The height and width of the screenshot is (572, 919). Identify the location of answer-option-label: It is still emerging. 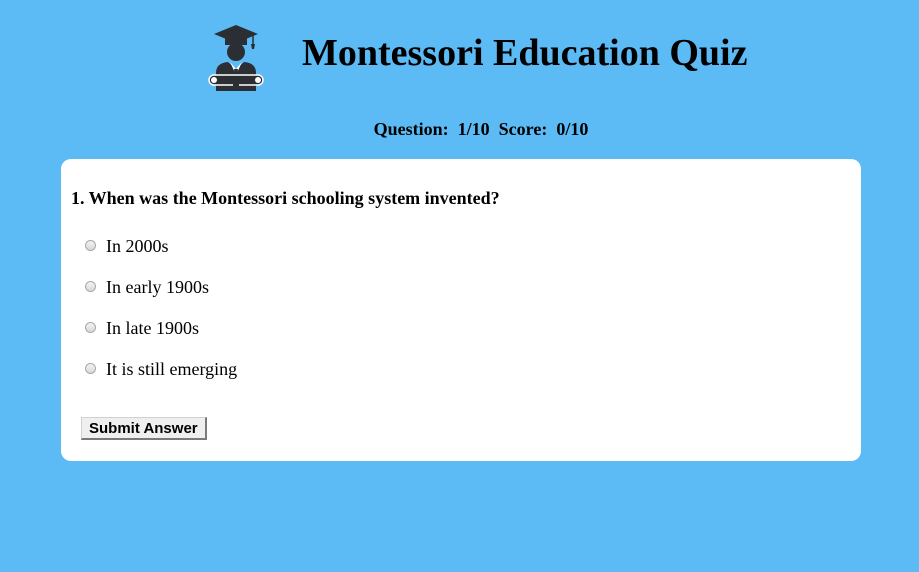
(172, 368).